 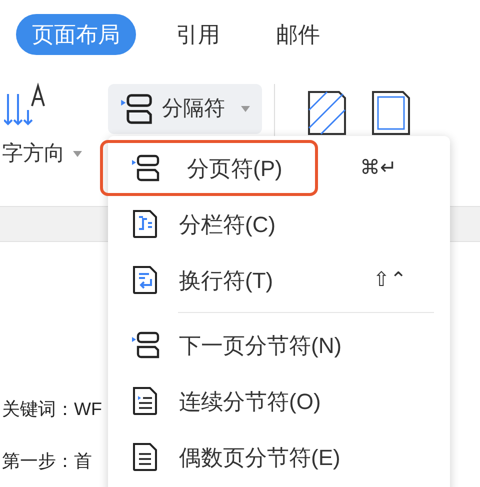 What do you see at coordinates (390, 280) in the screenshot?
I see `shortcut-text: ⇧⌃` at bounding box center [390, 280].